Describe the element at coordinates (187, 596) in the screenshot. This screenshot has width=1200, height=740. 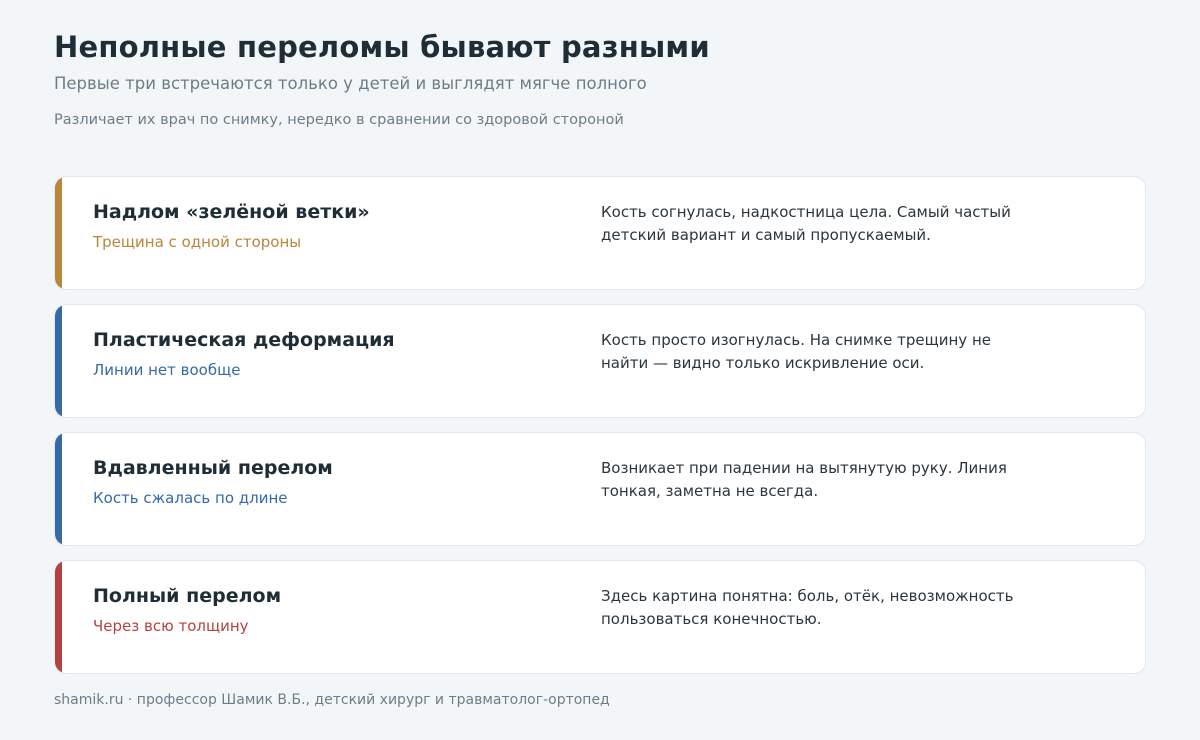
I see `card-title: Полный перелом` at that location.